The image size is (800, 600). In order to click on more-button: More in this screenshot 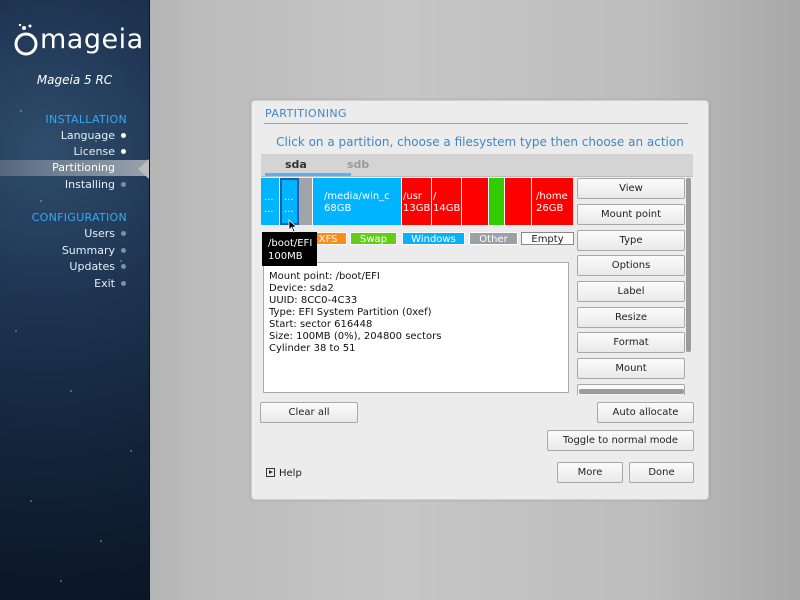, I will do `click(590, 472)`.